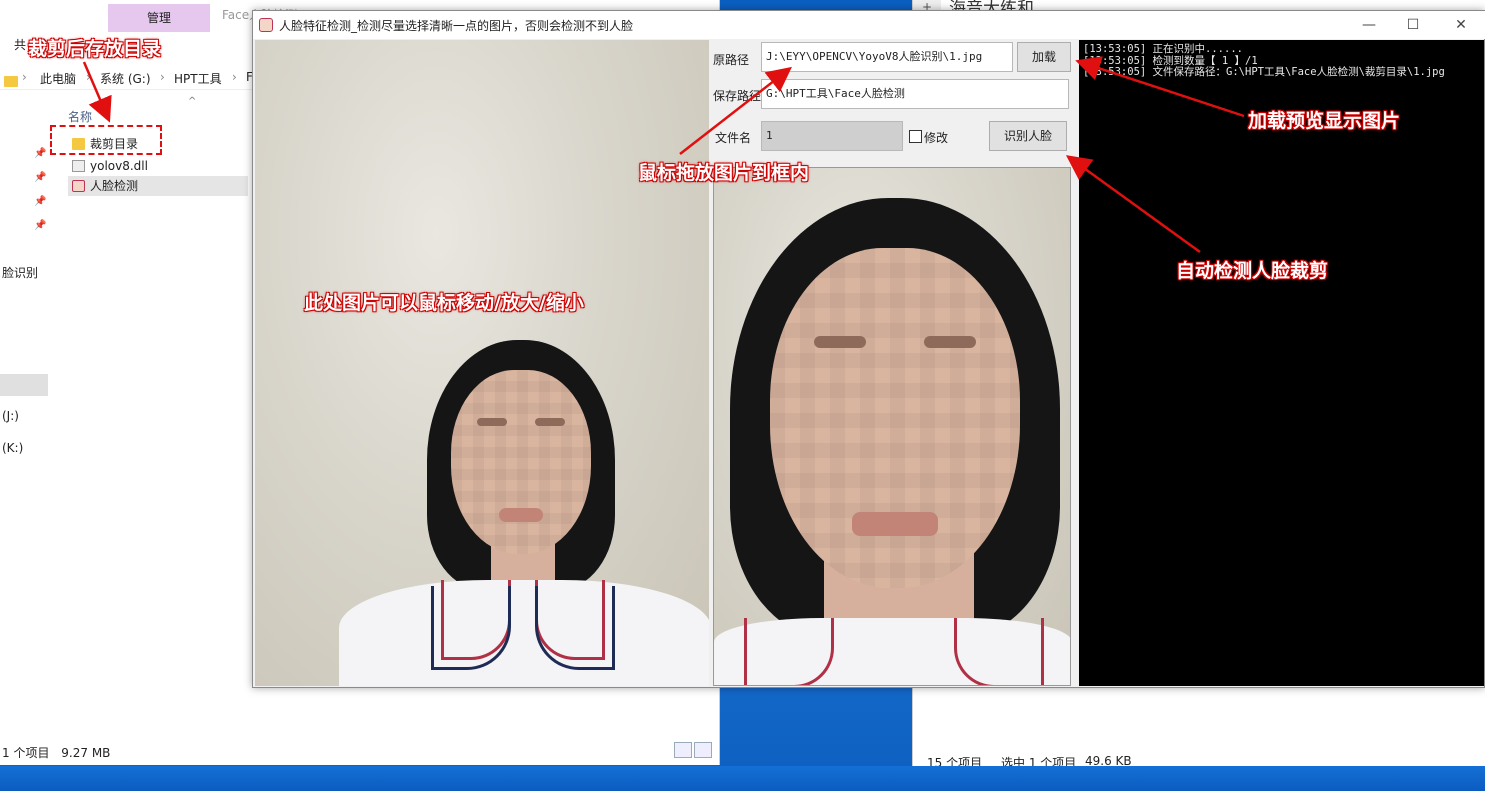 This screenshot has width=1485, height=791. I want to click on arrow-to-source-path, so click(735, 110).